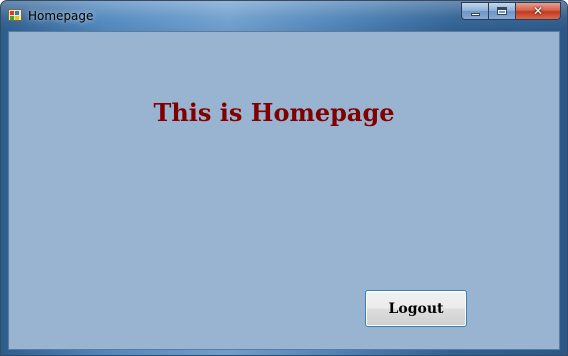 The image size is (568, 356). Describe the element at coordinates (474, 11) in the screenshot. I see `minimize-button` at that location.